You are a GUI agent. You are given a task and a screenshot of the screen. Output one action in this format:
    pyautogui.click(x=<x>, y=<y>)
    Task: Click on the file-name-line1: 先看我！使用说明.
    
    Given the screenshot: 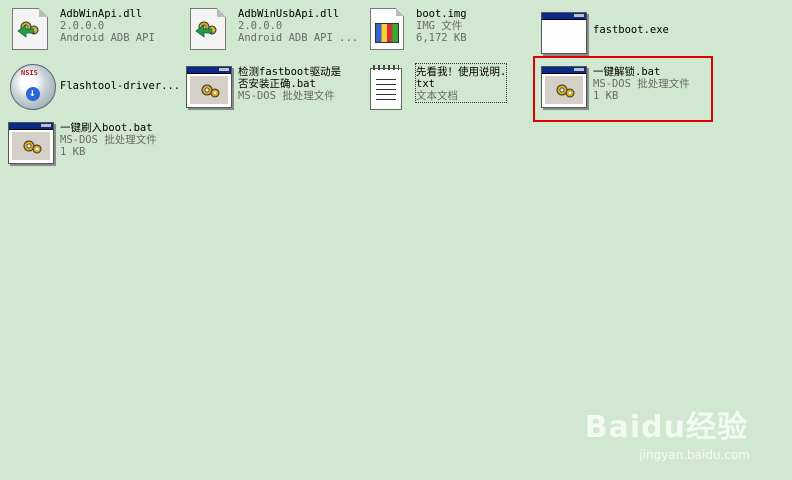 What is the action you would take?
    pyautogui.click(x=461, y=72)
    